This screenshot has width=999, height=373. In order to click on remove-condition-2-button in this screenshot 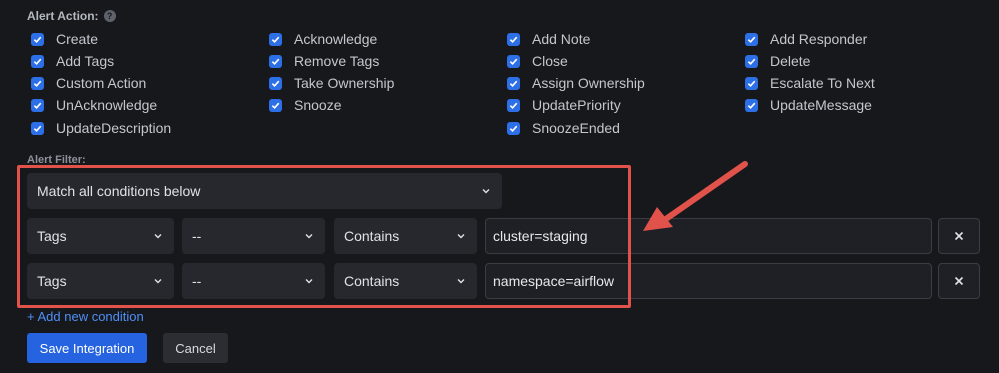, I will do `click(959, 281)`.